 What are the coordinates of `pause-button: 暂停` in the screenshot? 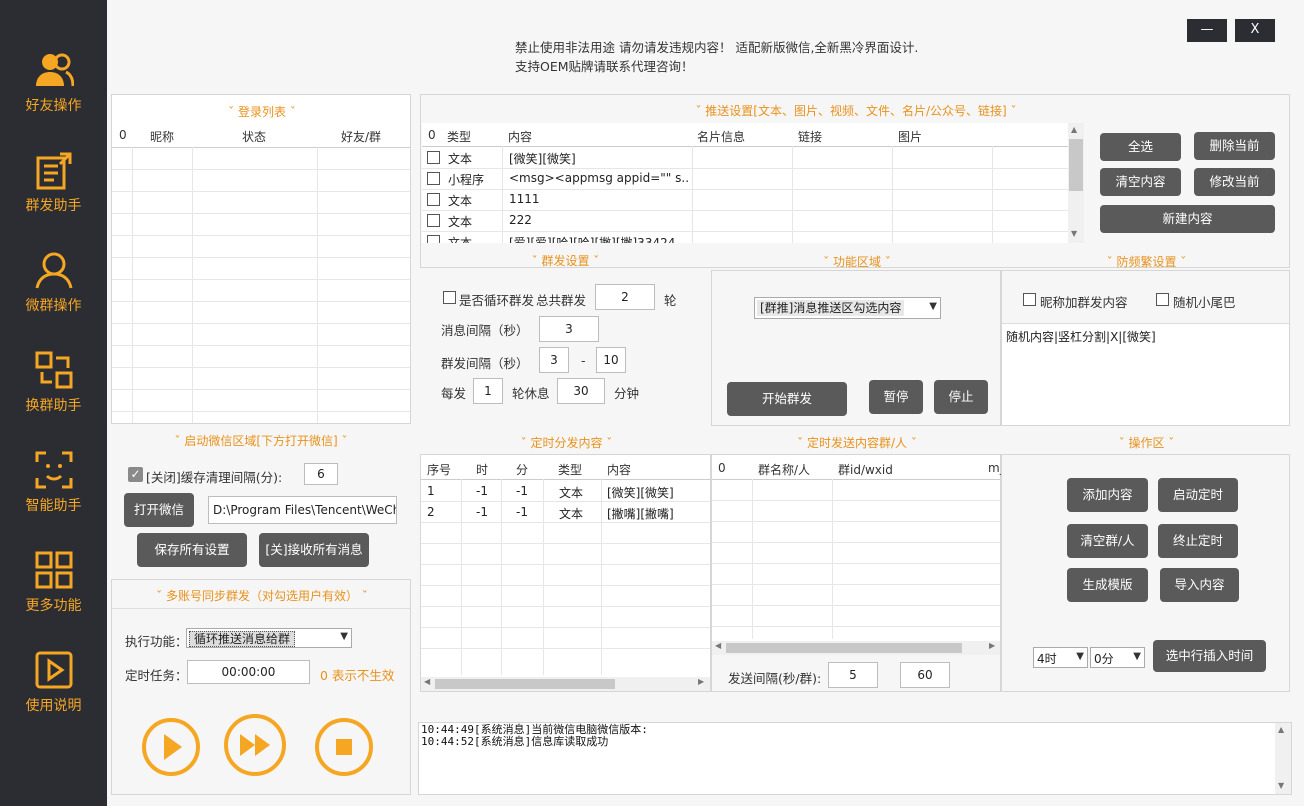 It's located at (896, 397).